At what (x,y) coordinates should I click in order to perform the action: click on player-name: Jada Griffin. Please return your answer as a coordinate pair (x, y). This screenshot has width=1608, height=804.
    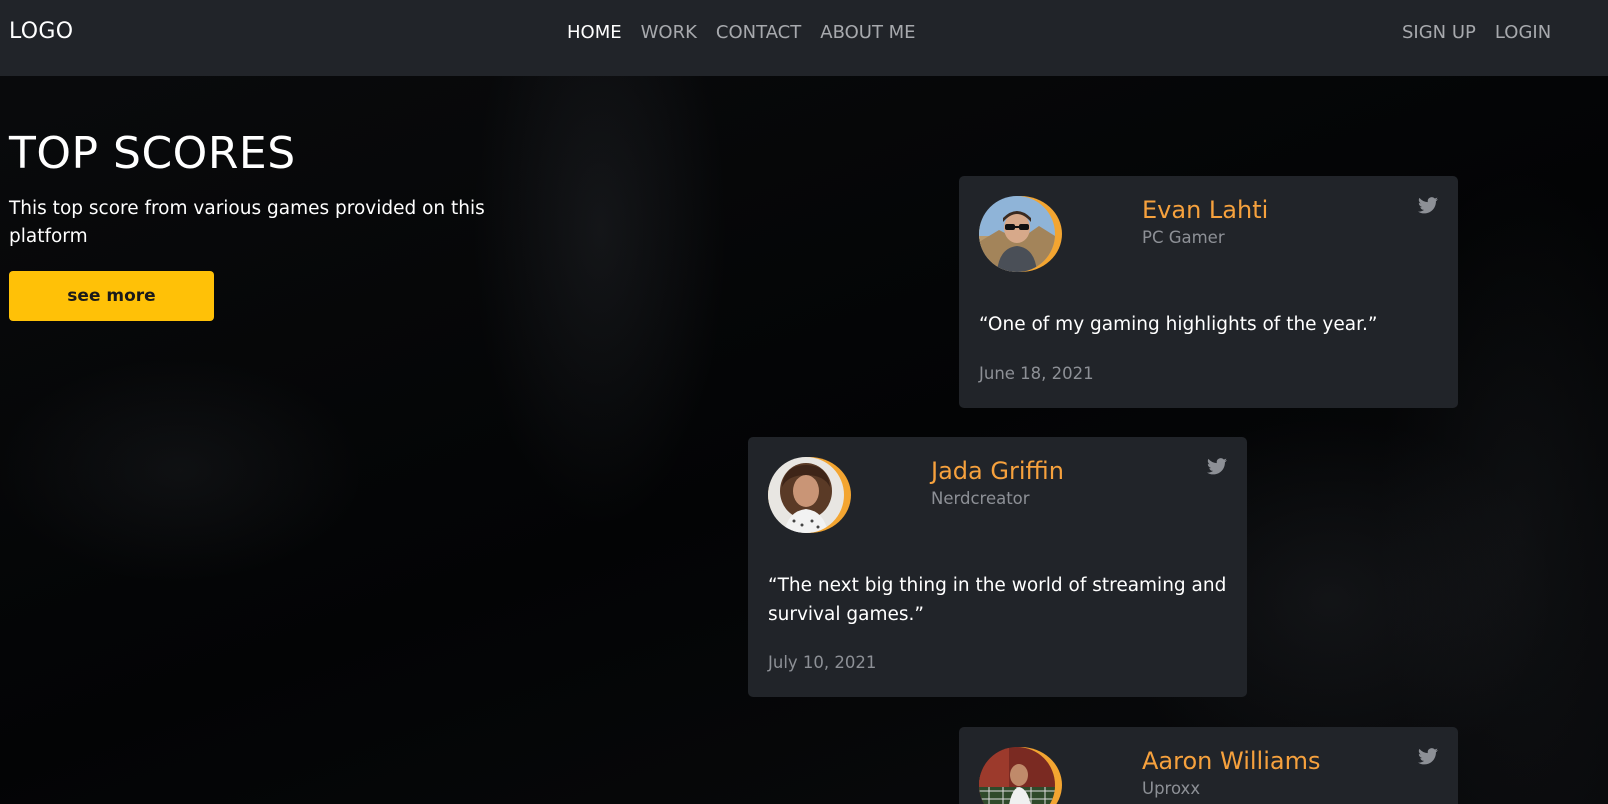
    Looking at the image, I should click on (997, 471).